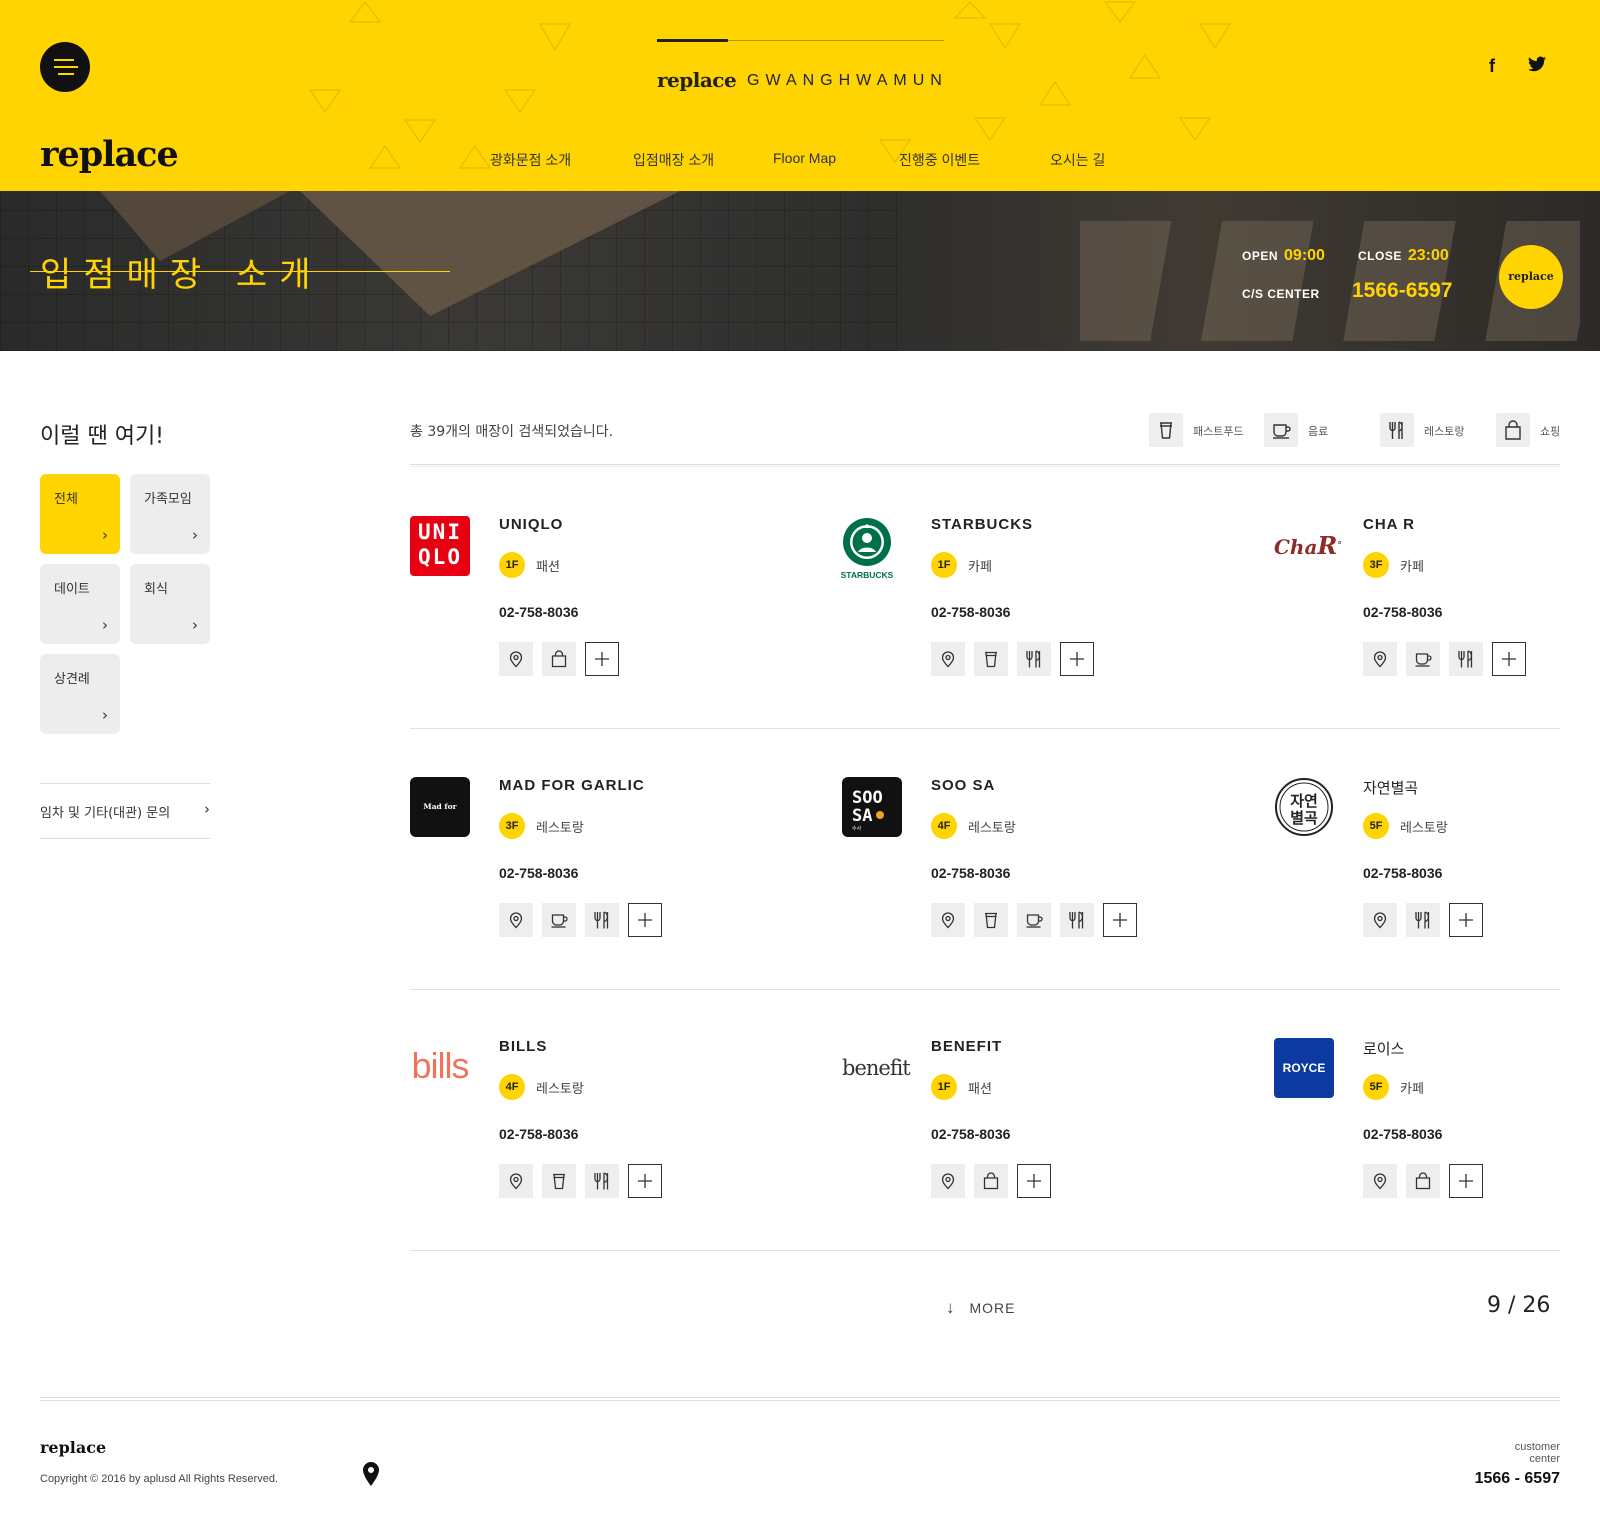  Describe the element at coordinates (1384, 1049) in the screenshot. I see `store-name: 로이스` at that location.